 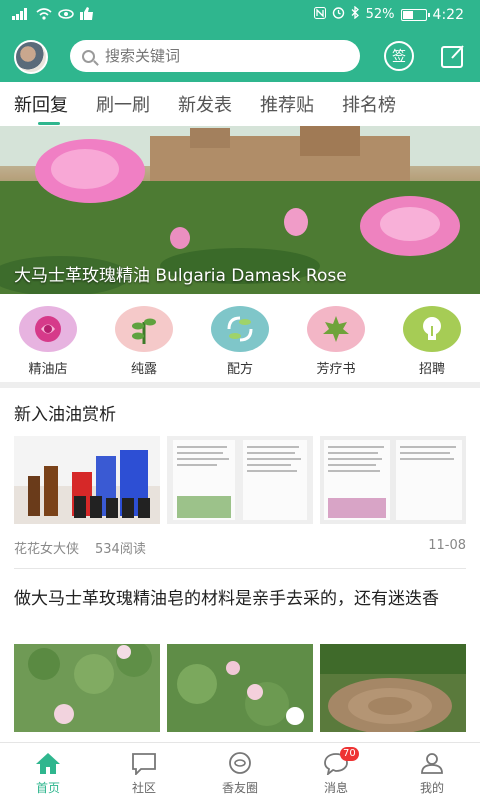 What do you see at coordinates (48, 329) in the screenshot?
I see `rose-icon` at bounding box center [48, 329].